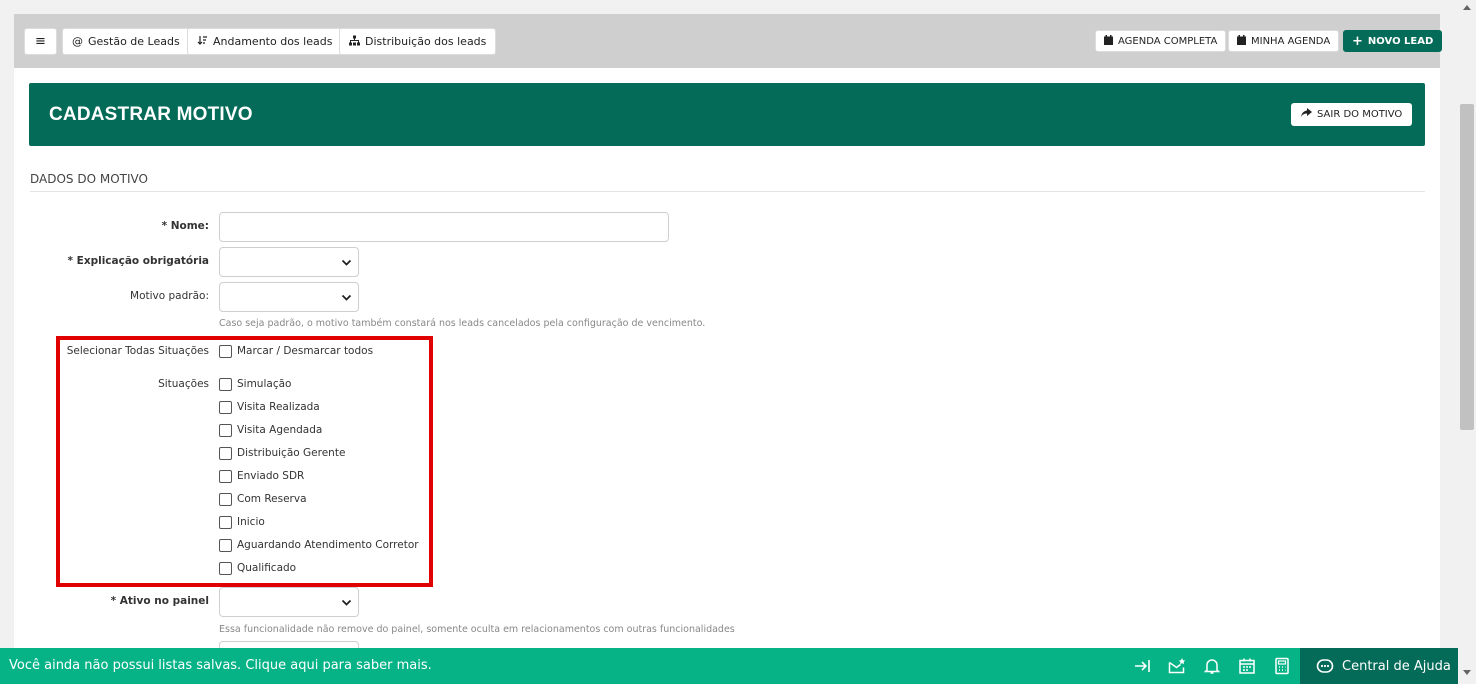  Describe the element at coordinates (727, 114) in the screenshot. I see `page-header: CADASTRAR MOTIVO SAIR DO MOTIVO` at that location.